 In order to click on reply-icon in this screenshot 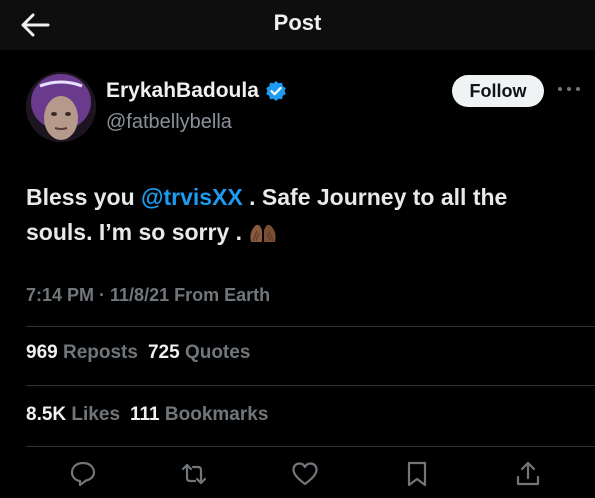, I will do `click(83, 474)`.